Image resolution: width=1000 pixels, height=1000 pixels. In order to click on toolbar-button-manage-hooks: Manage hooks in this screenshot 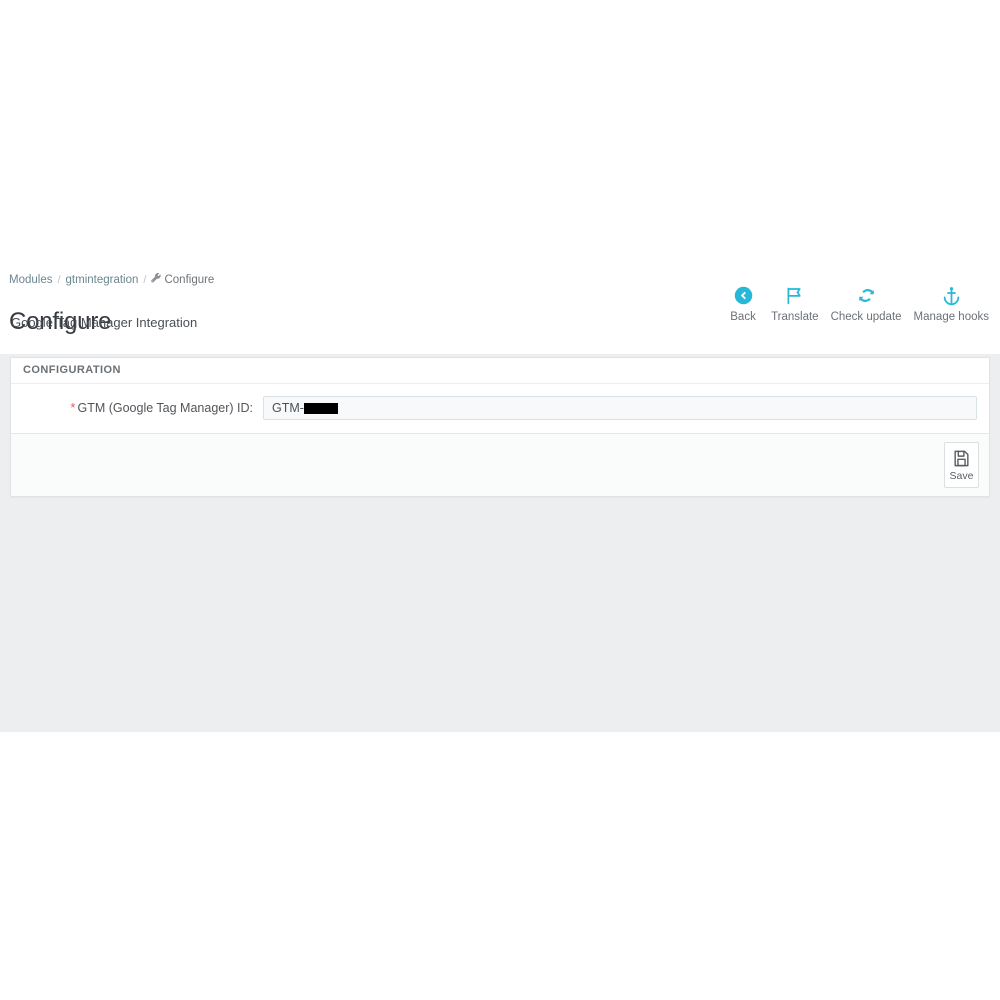, I will do `click(951, 303)`.